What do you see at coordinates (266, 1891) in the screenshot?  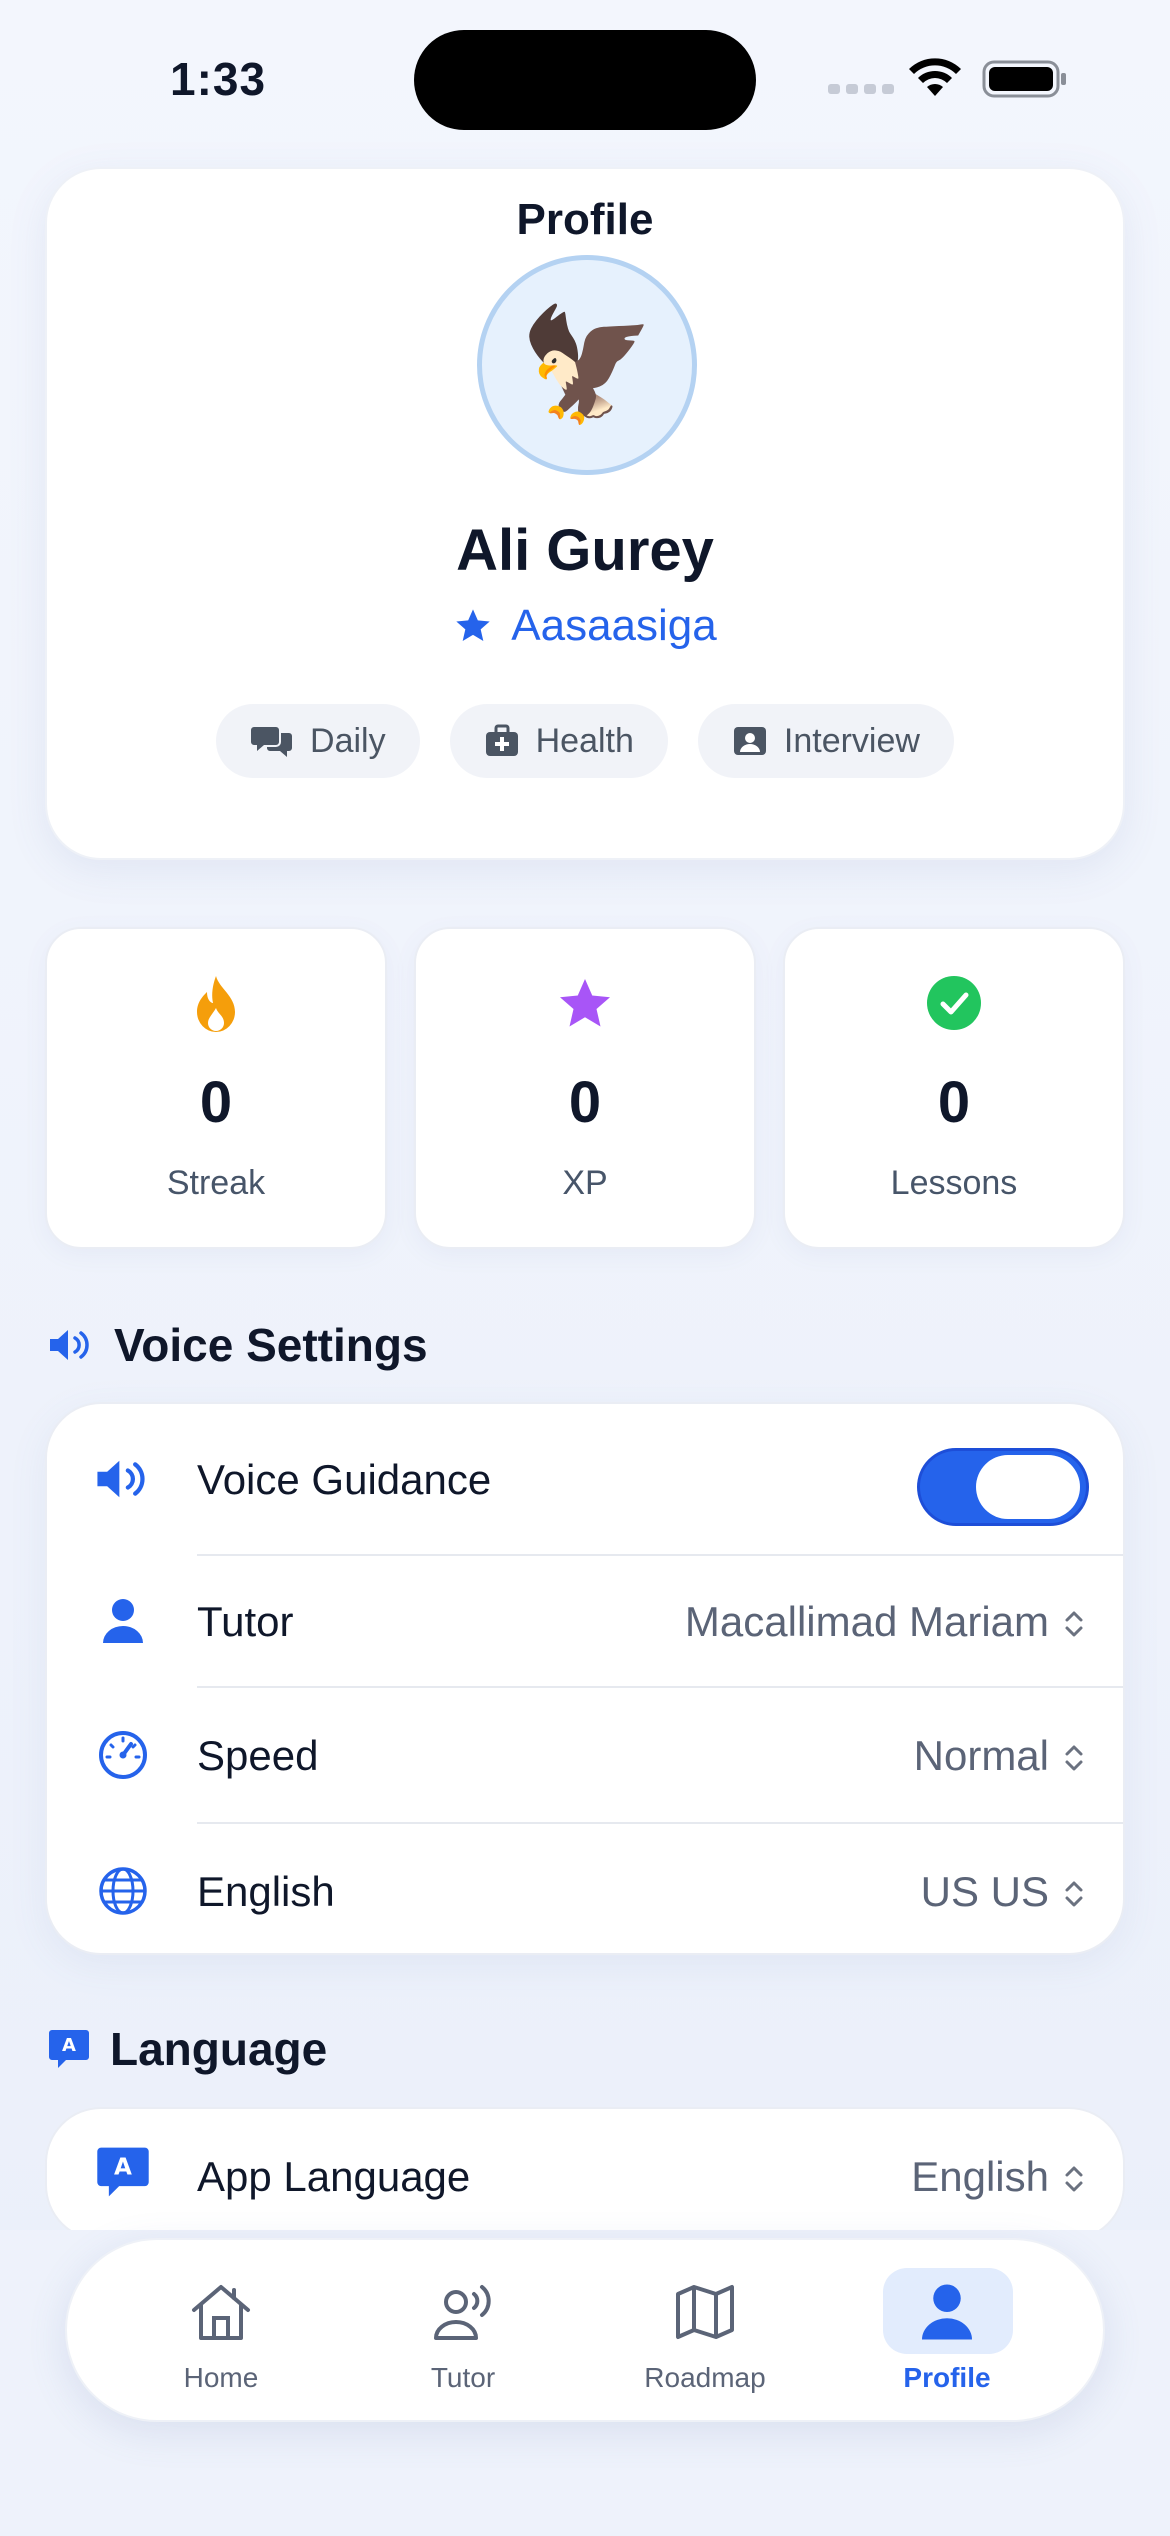 I see `setting-label: English` at bounding box center [266, 1891].